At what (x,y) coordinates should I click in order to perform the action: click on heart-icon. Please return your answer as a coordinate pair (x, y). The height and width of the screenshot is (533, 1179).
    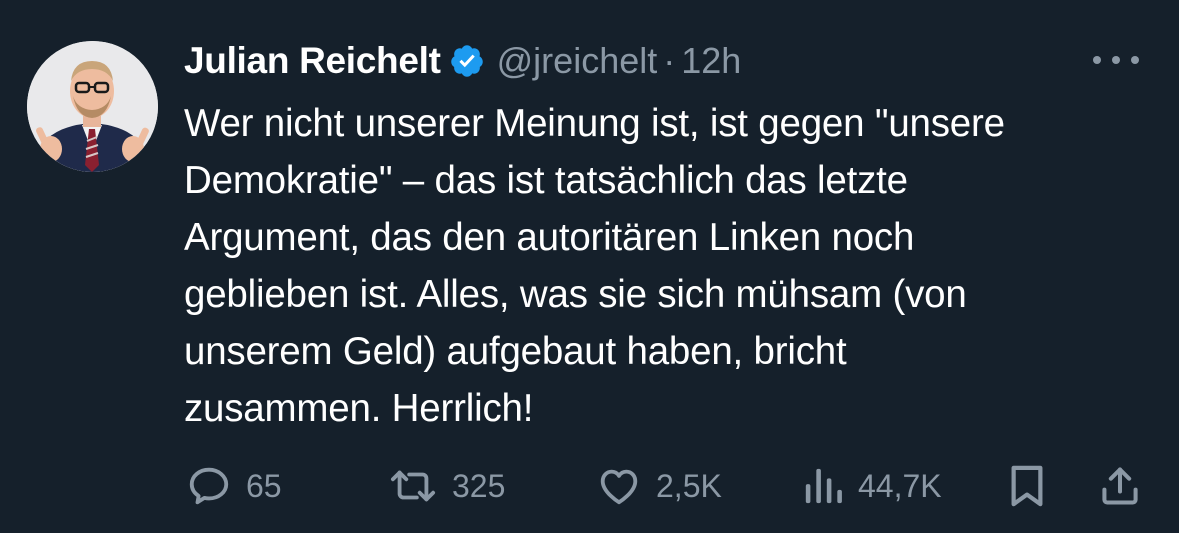
    Looking at the image, I should click on (619, 486).